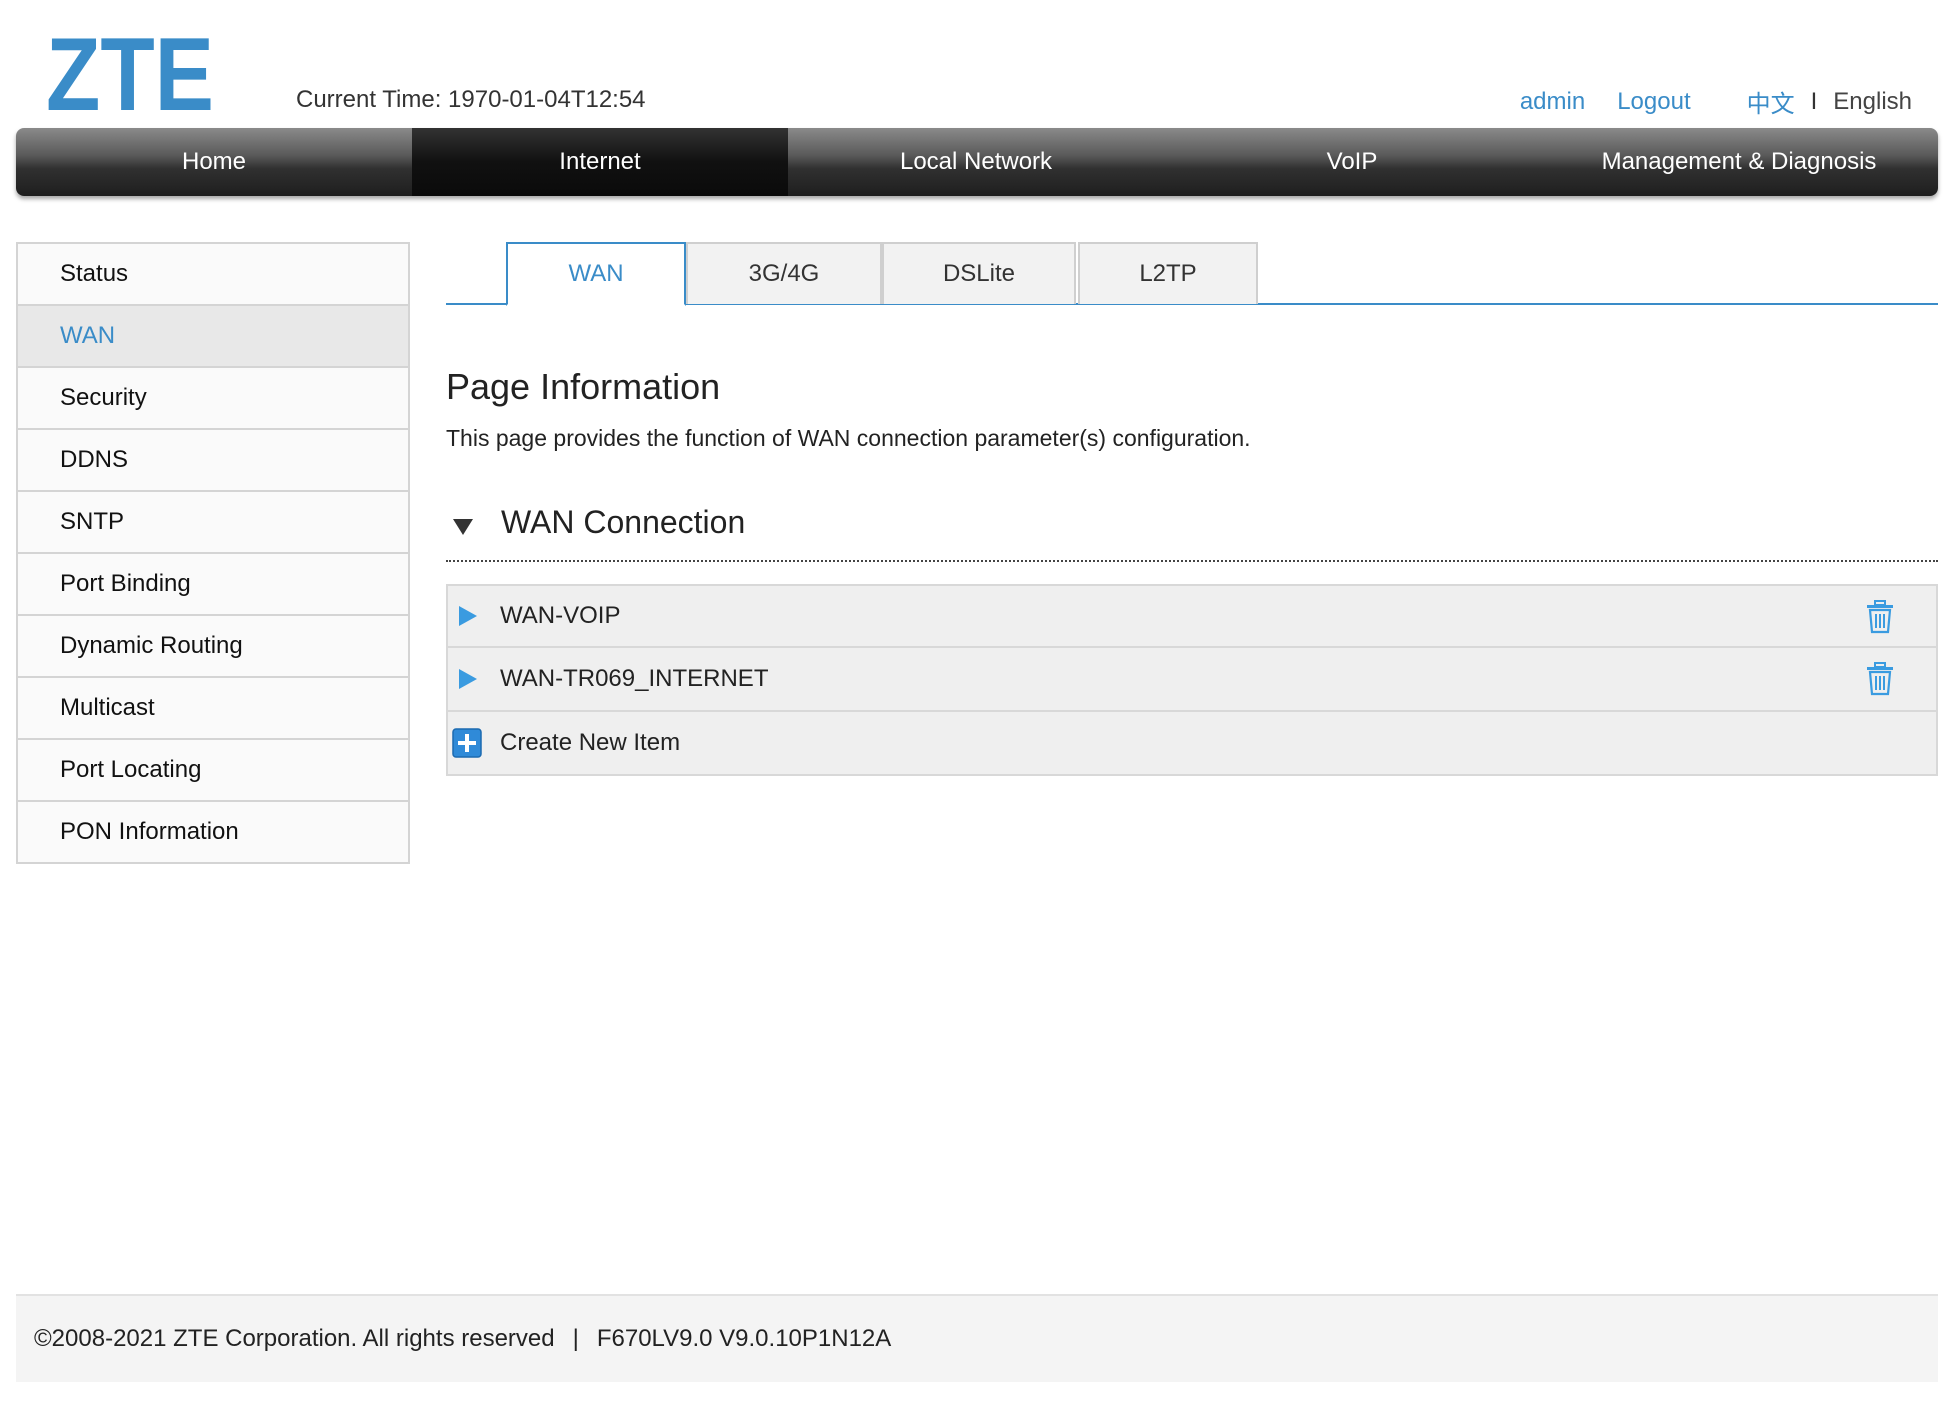 The image size is (1958, 1402). I want to click on footer-version: F670LV9.0 V9.0.10P1N12A, so click(744, 1338).